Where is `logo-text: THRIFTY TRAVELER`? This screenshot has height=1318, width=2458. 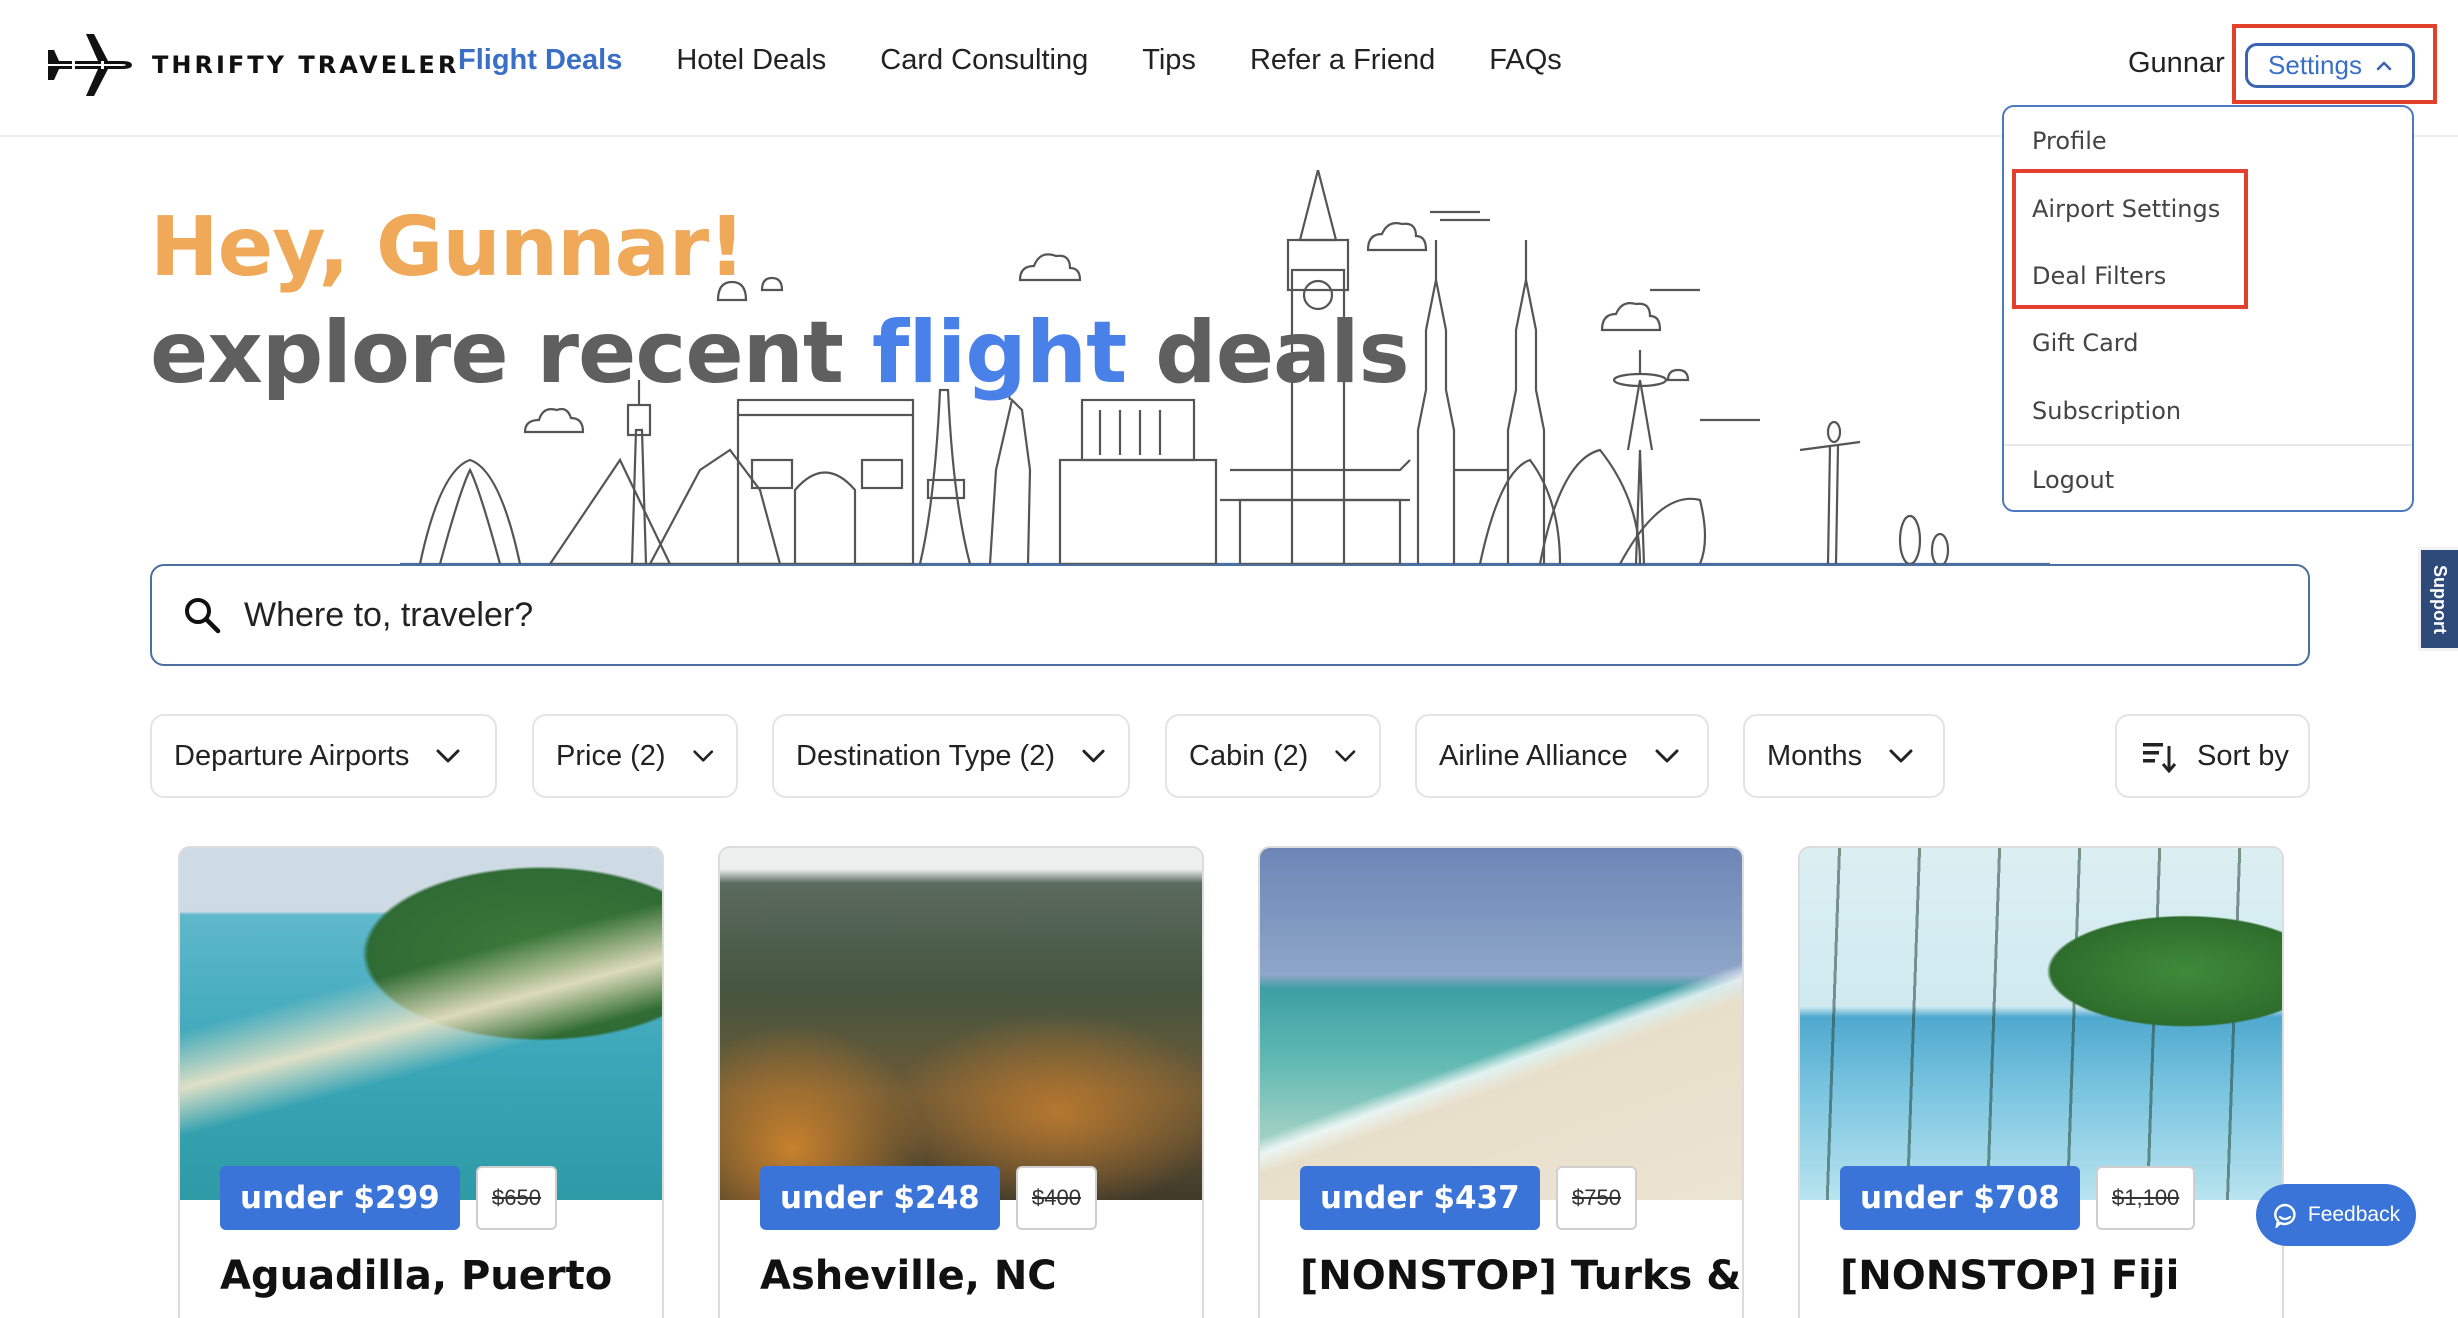
logo-text: THRIFTY TRAVELER is located at coordinates (306, 65).